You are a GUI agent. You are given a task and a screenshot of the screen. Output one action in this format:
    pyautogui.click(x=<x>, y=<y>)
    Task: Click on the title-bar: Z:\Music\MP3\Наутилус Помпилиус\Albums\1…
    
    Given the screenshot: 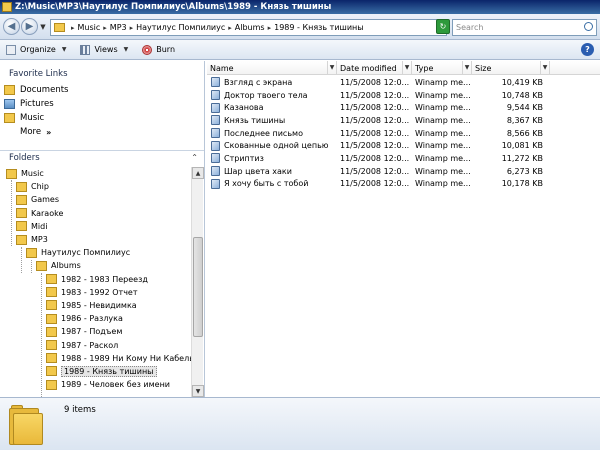 What is the action you would take?
    pyautogui.click(x=300, y=7)
    